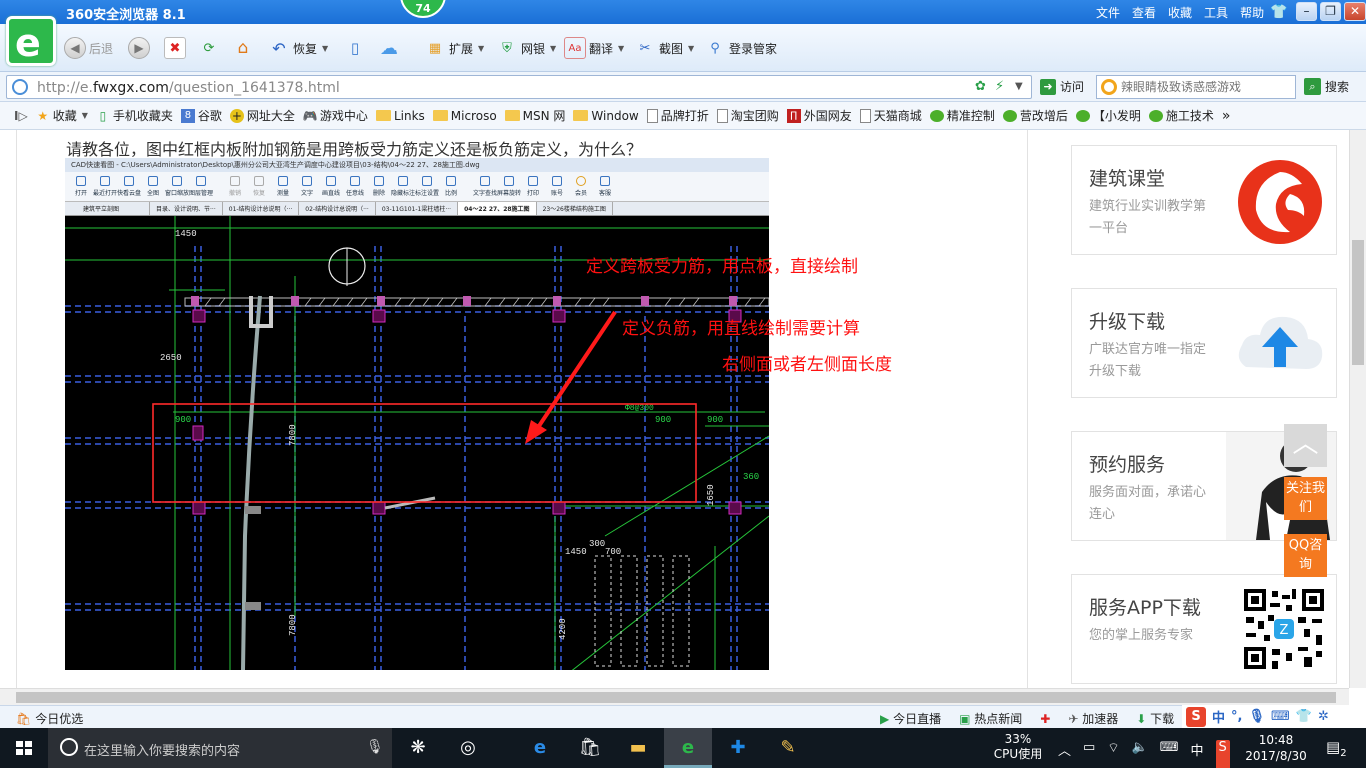  I want to click on wifi-icon: ⌔, so click(1113, 754).